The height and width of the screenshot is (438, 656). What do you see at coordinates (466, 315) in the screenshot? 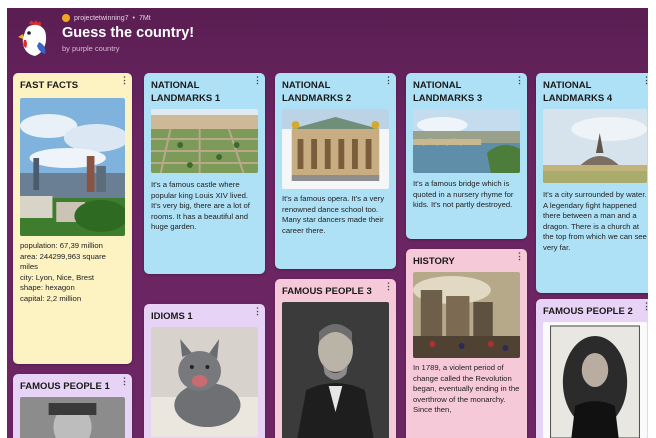
I see `bastille-painting-image` at bounding box center [466, 315].